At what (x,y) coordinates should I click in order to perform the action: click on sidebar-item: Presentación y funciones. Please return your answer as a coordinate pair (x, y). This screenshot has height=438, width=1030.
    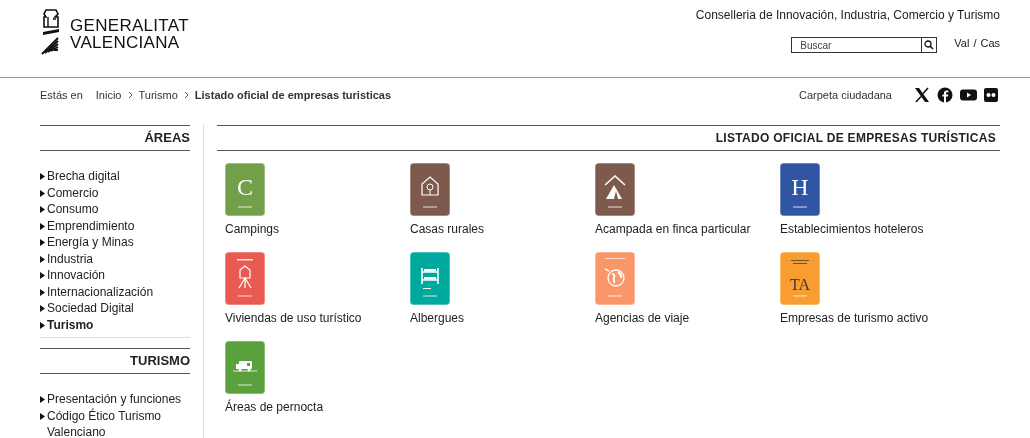
    Looking at the image, I should click on (115, 399).